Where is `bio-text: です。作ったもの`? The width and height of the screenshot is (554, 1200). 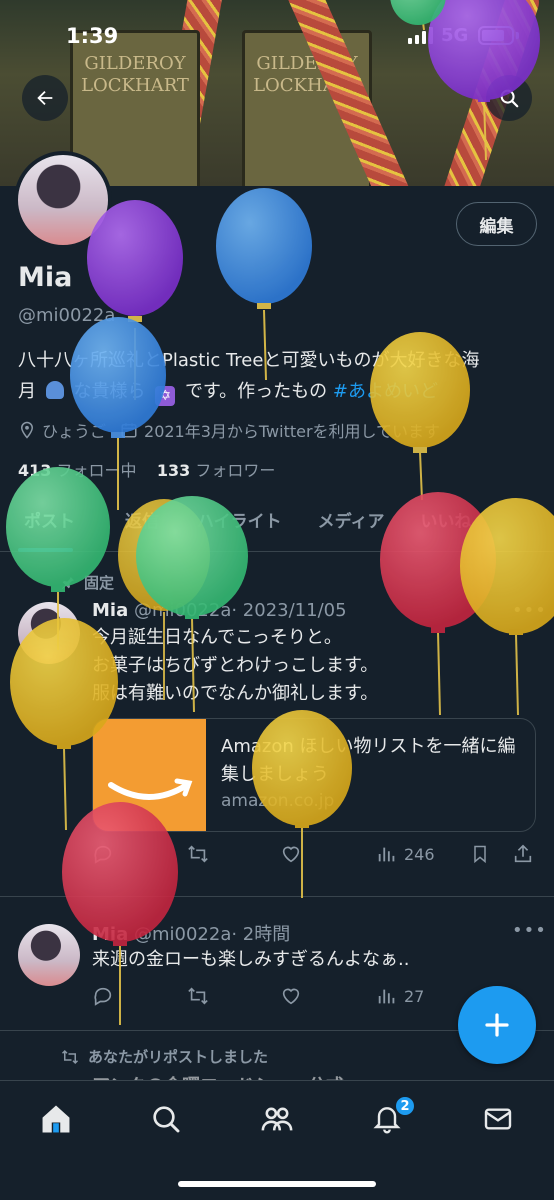
bio-text: です。作ったもの is located at coordinates (256, 391).